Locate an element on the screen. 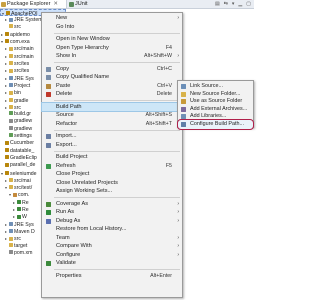 The image size is (320, 300). menu-item-label: Open Type Hierarchy is located at coordinates (82, 47).